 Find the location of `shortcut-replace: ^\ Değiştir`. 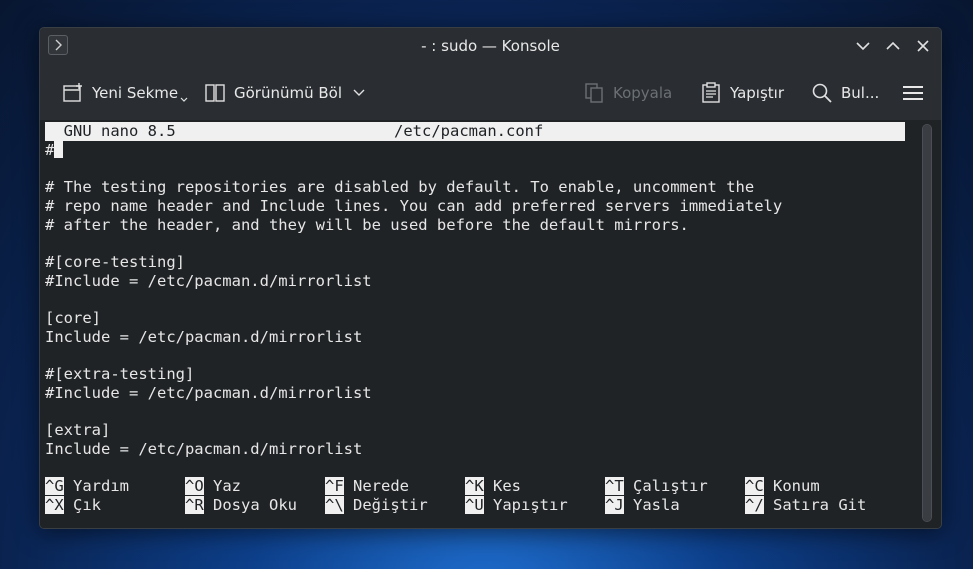

shortcut-replace: ^\ Değiştir is located at coordinates (376, 505).